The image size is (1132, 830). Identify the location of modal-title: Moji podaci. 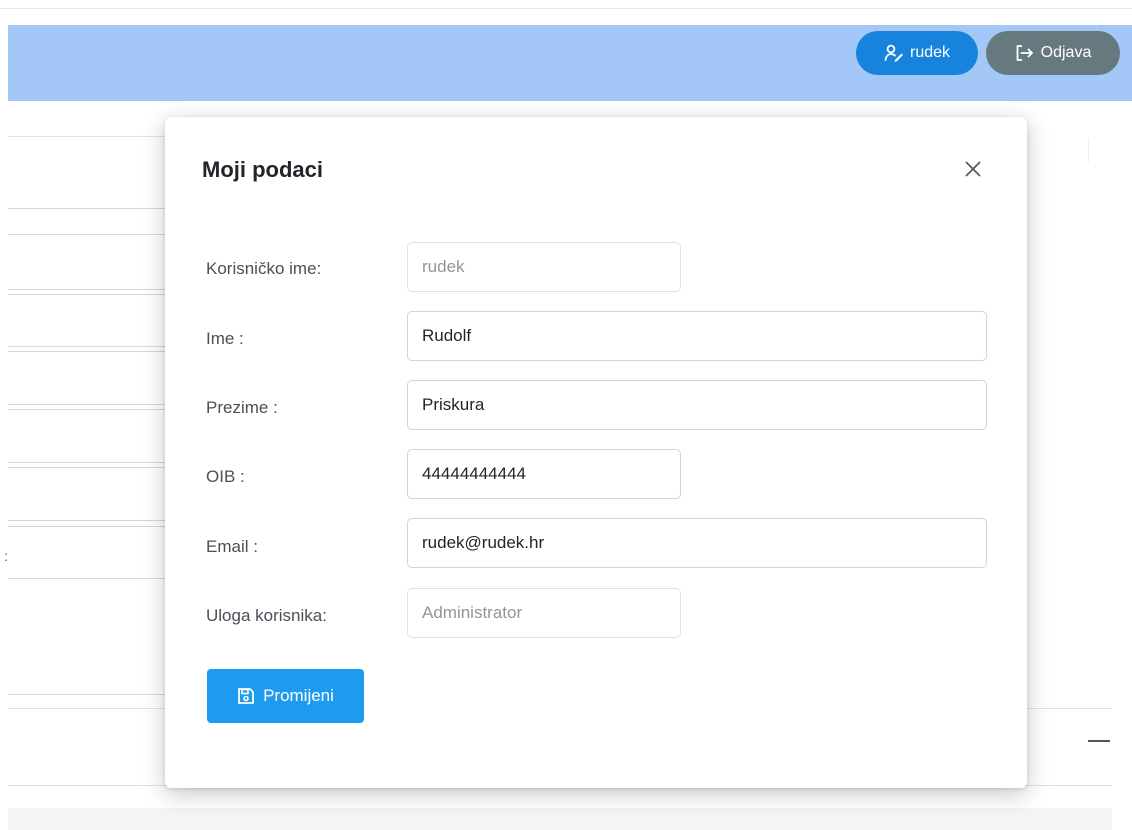
(262, 169).